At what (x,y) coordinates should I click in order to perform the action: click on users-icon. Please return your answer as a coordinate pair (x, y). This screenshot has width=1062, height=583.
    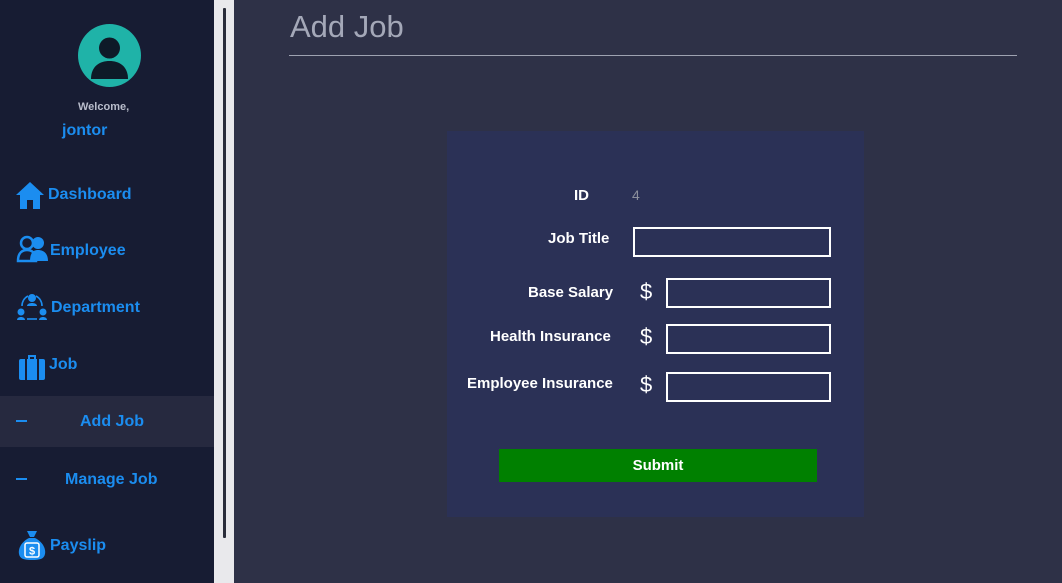
    Looking at the image, I should click on (33, 251).